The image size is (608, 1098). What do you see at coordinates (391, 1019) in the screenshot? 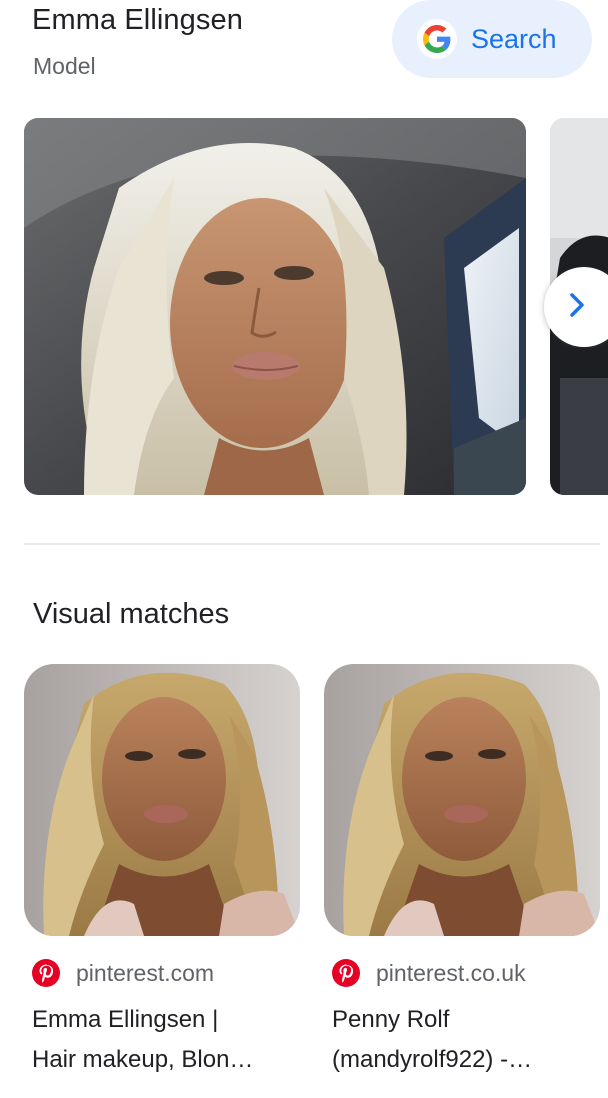
I see `match-title-line: Penny Rolf` at bounding box center [391, 1019].